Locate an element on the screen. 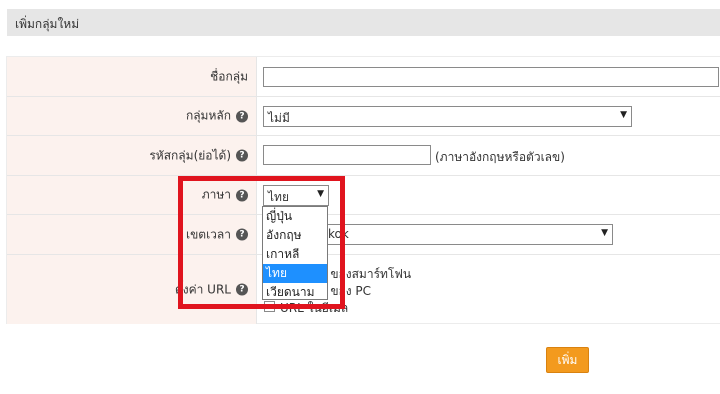 This screenshot has height=394, width=720. parent-group-label: กลุ่มหลัก is located at coordinates (208, 115).